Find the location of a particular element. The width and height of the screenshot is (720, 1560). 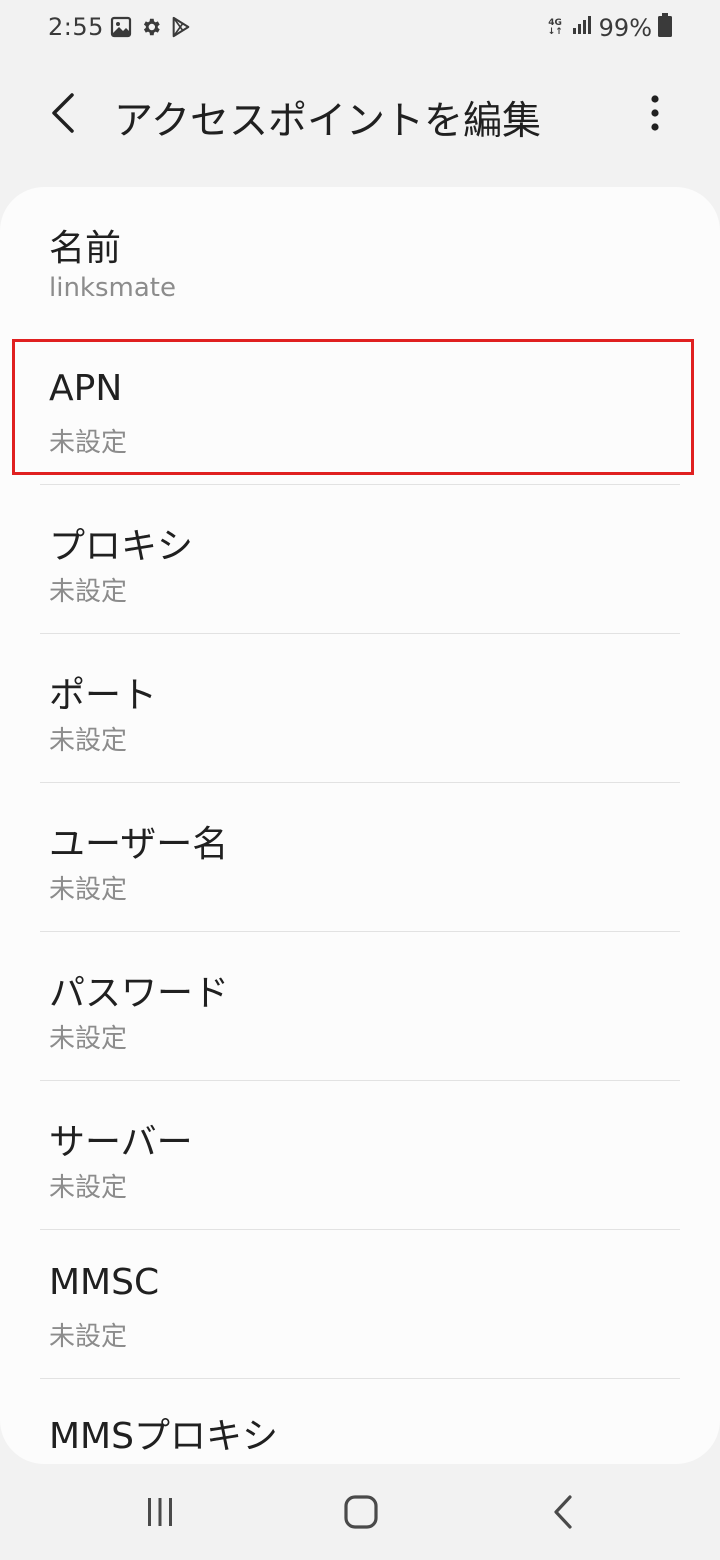

home-icon is located at coordinates (361, 1514).